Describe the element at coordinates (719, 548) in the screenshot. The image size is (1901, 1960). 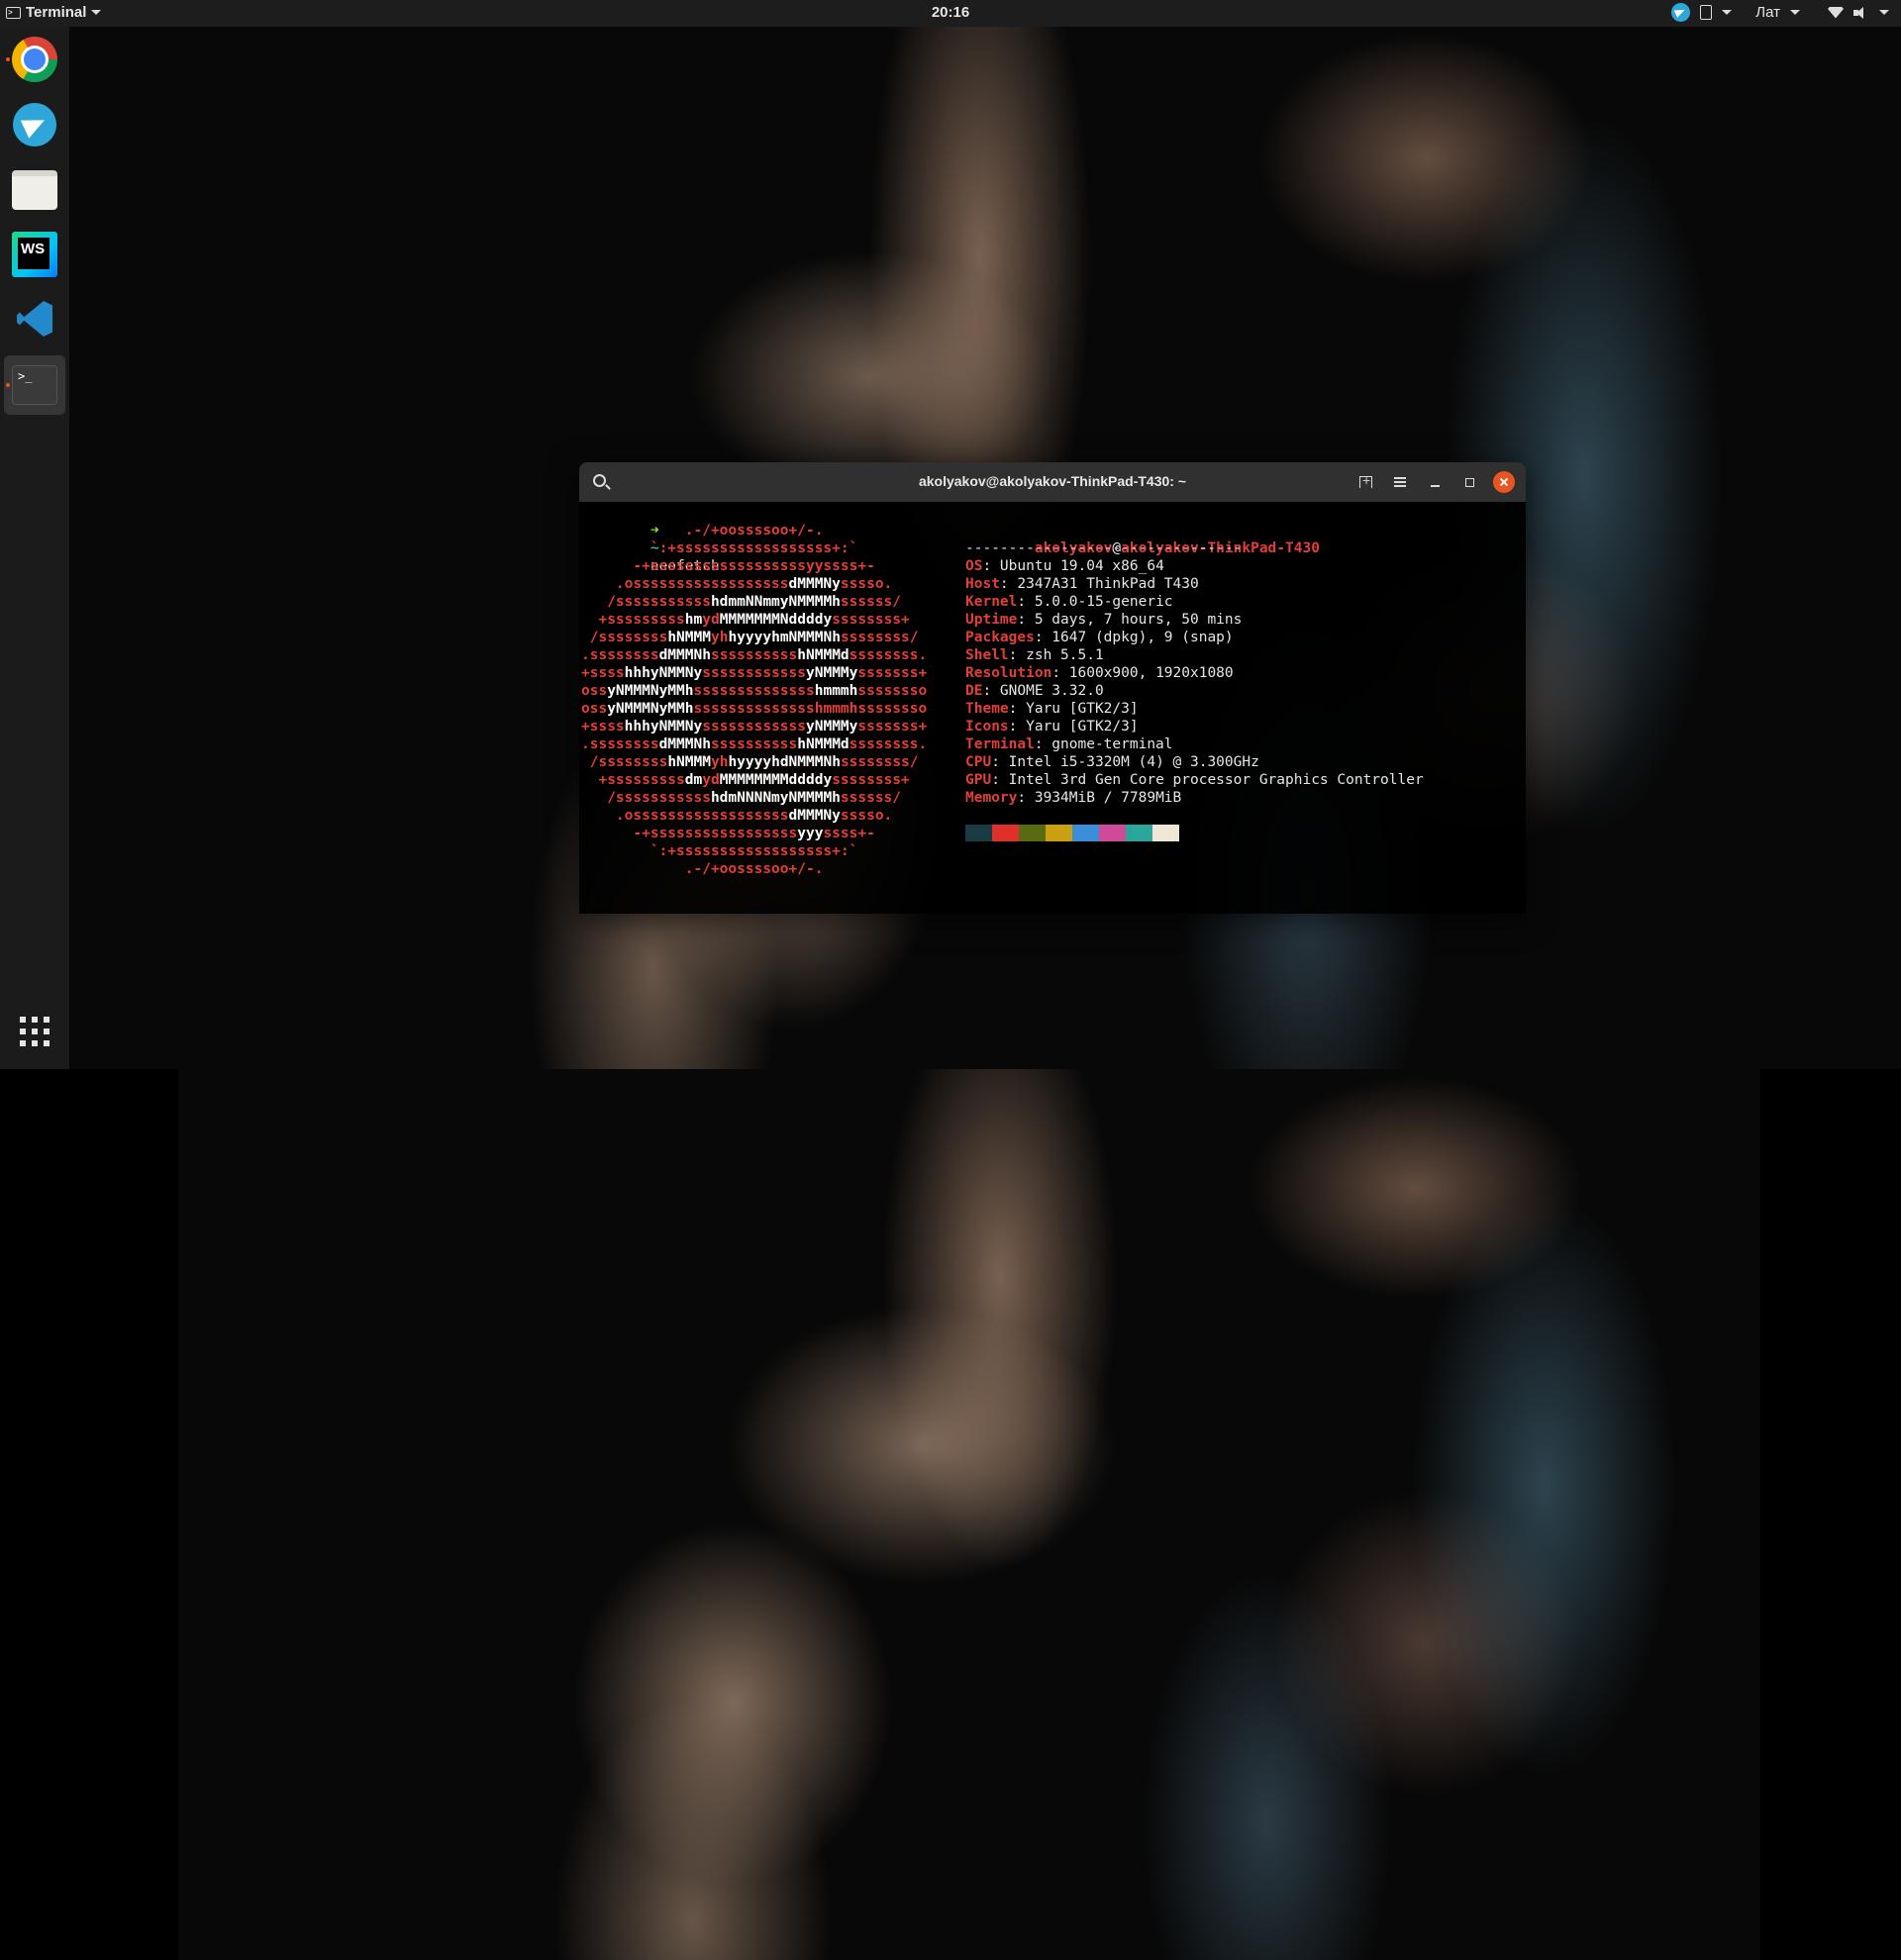
I see `logo-line: `:+ssssssssssssssssss+:`` at that location.